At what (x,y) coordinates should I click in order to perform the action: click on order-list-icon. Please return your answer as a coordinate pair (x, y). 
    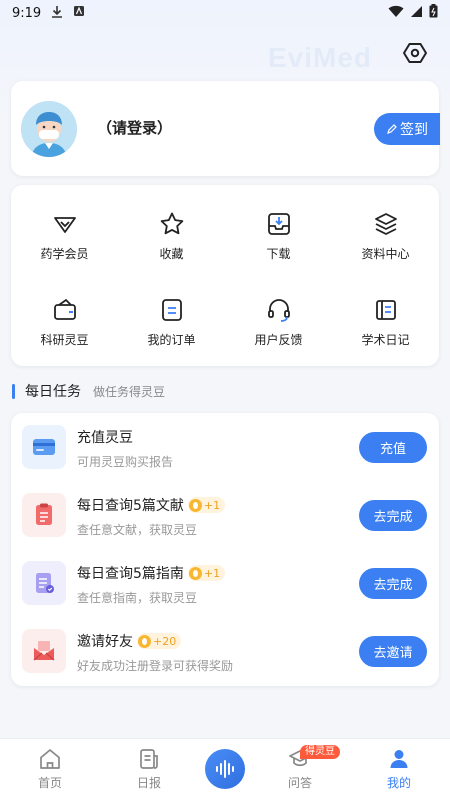
    Looking at the image, I should click on (171, 309).